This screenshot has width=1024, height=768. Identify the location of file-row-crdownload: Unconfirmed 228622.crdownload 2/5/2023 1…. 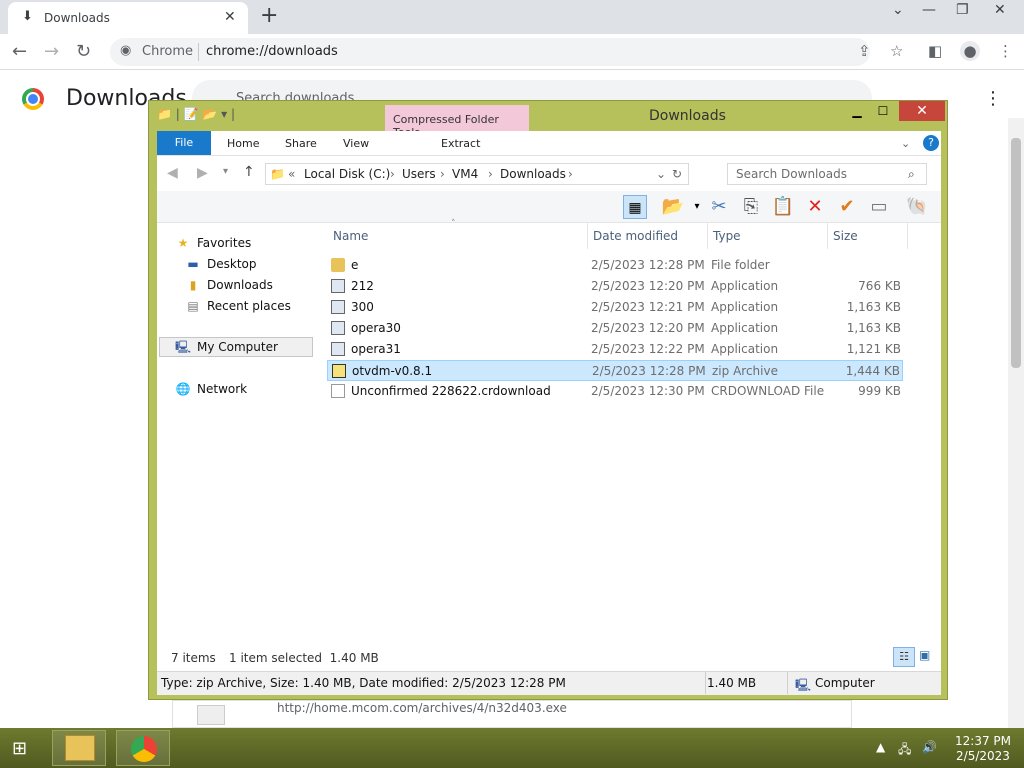
(615, 391).